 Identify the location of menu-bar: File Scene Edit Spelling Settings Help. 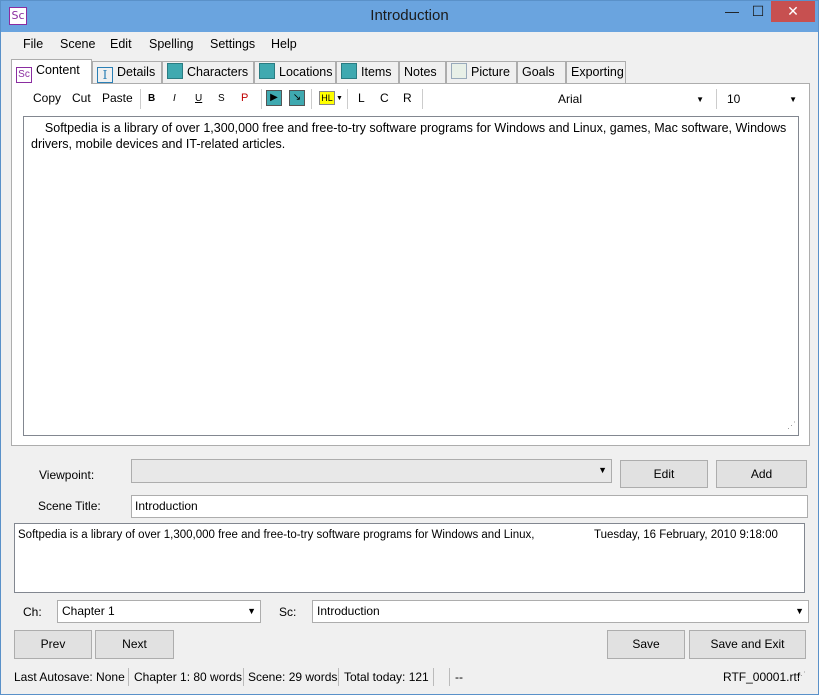
(409, 44).